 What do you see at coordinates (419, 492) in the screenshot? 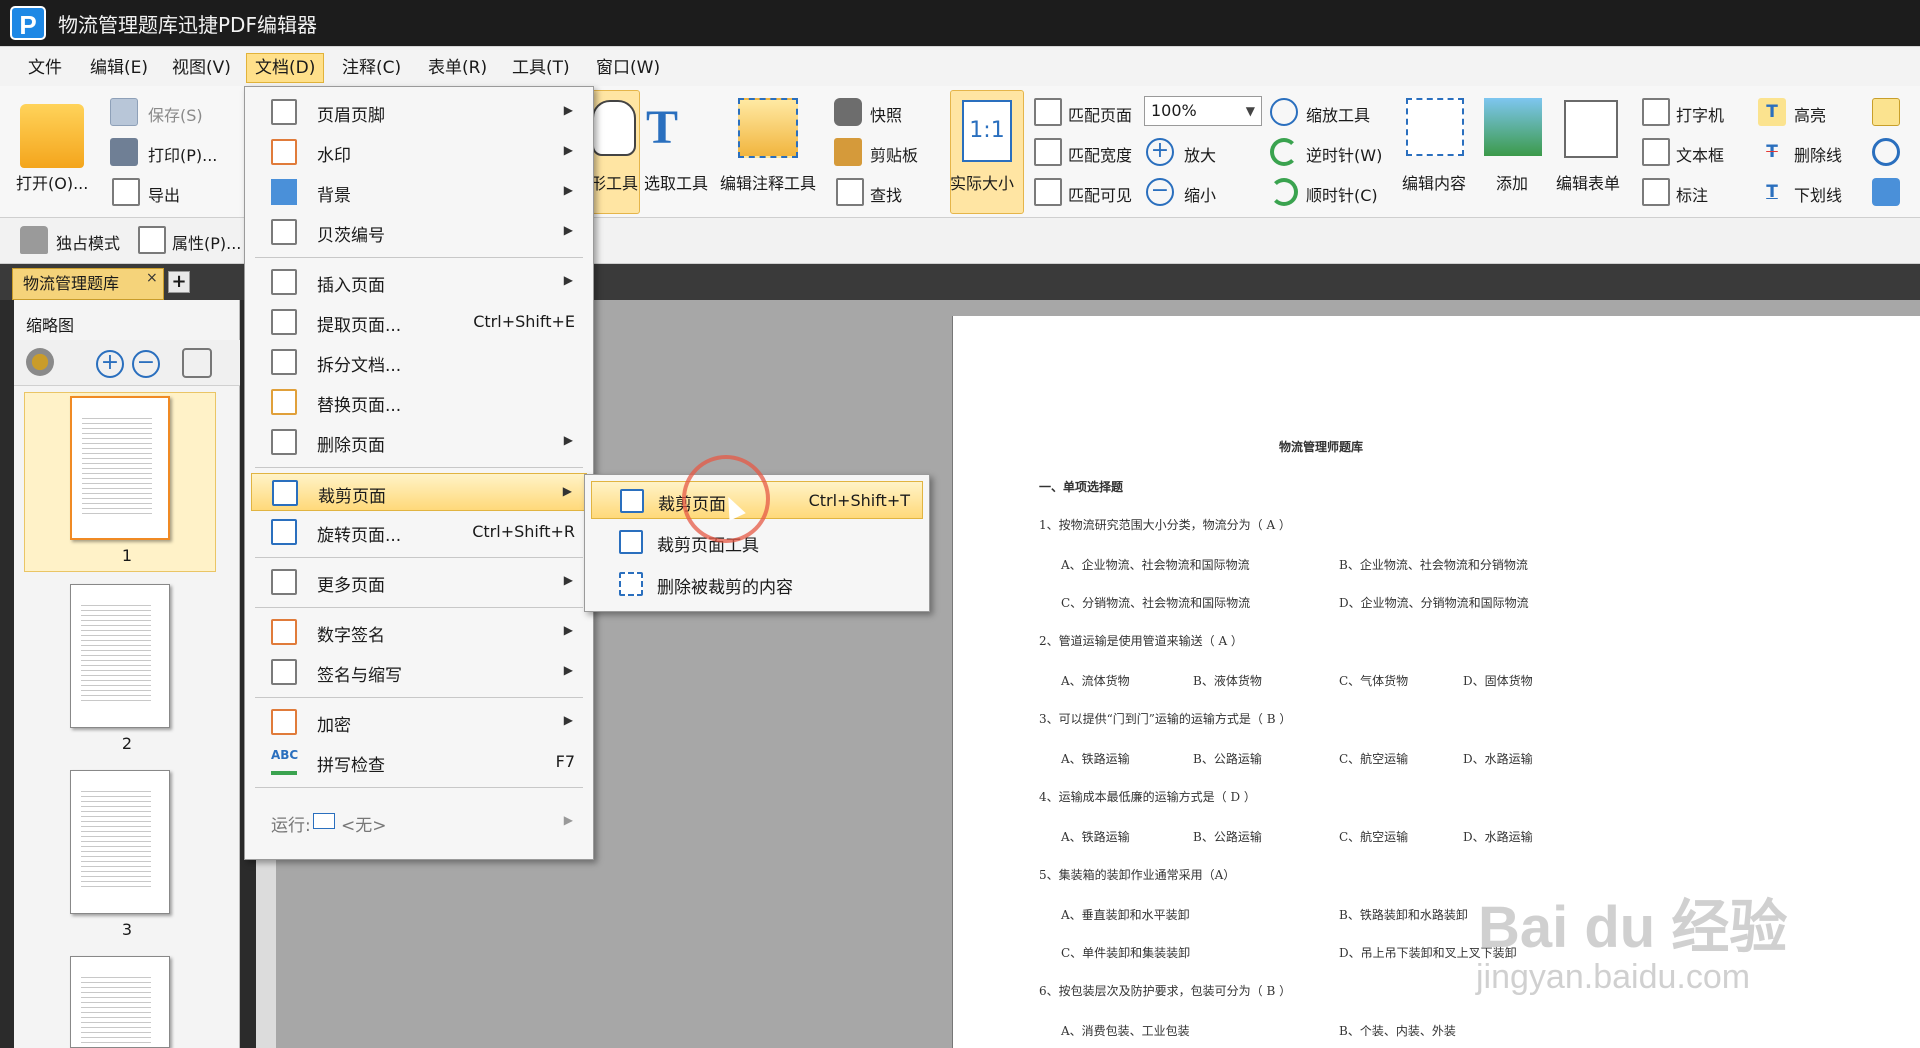
I see `menu-crop-page: 裁剪页面 ▶` at bounding box center [419, 492].